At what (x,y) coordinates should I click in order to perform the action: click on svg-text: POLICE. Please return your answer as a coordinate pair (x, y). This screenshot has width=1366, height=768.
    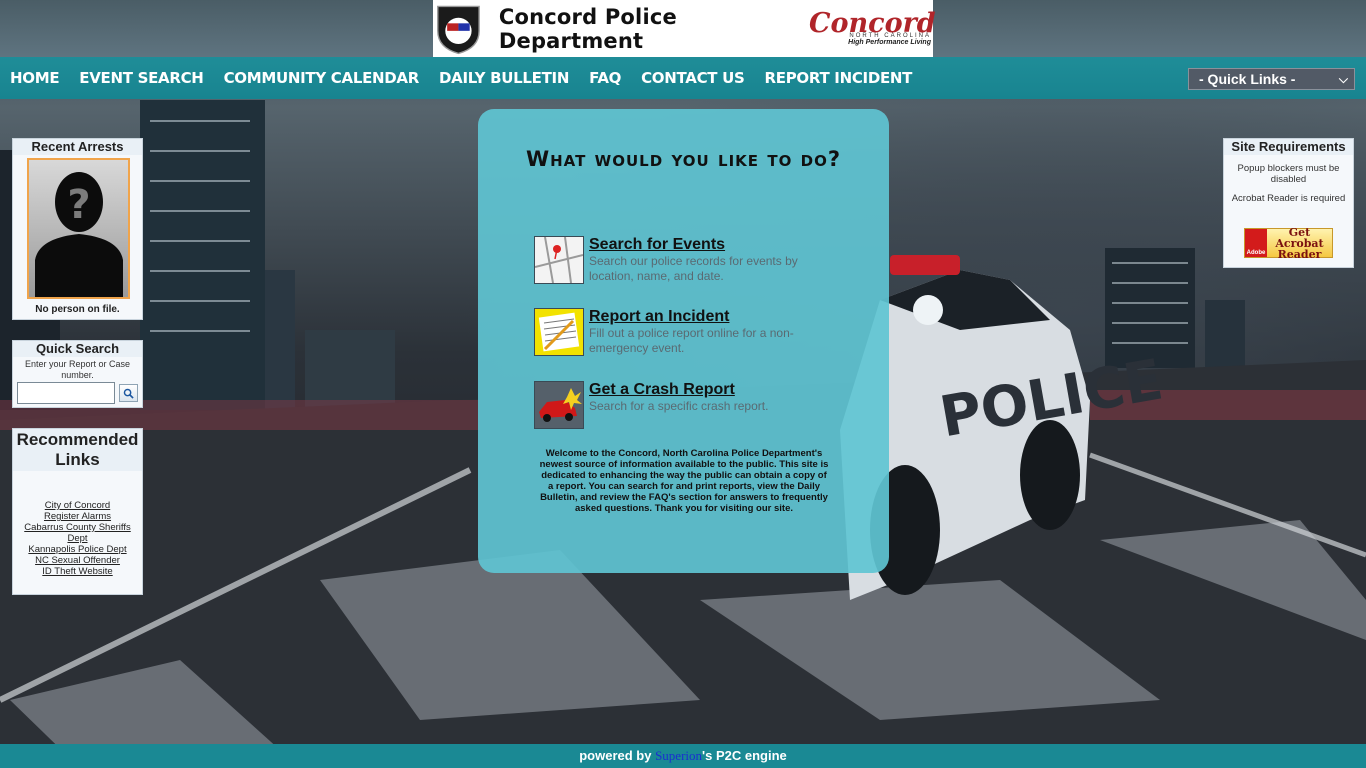
    Looking at the image, I should click on (1051, 398).